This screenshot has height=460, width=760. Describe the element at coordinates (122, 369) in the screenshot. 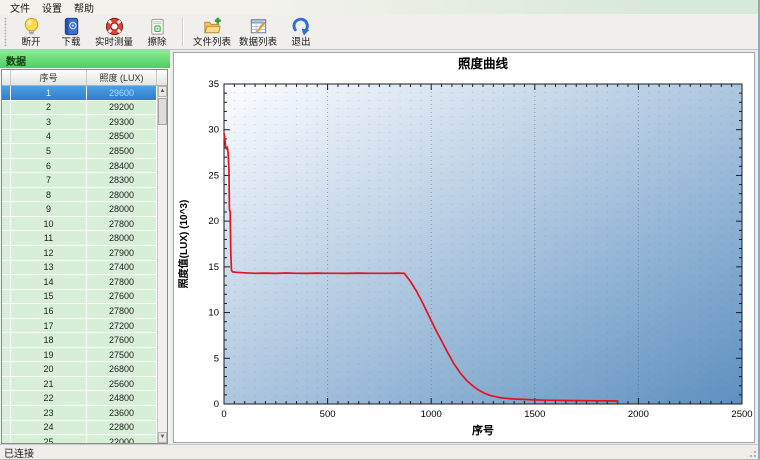

I see `cell-lux: 26800` at that location.